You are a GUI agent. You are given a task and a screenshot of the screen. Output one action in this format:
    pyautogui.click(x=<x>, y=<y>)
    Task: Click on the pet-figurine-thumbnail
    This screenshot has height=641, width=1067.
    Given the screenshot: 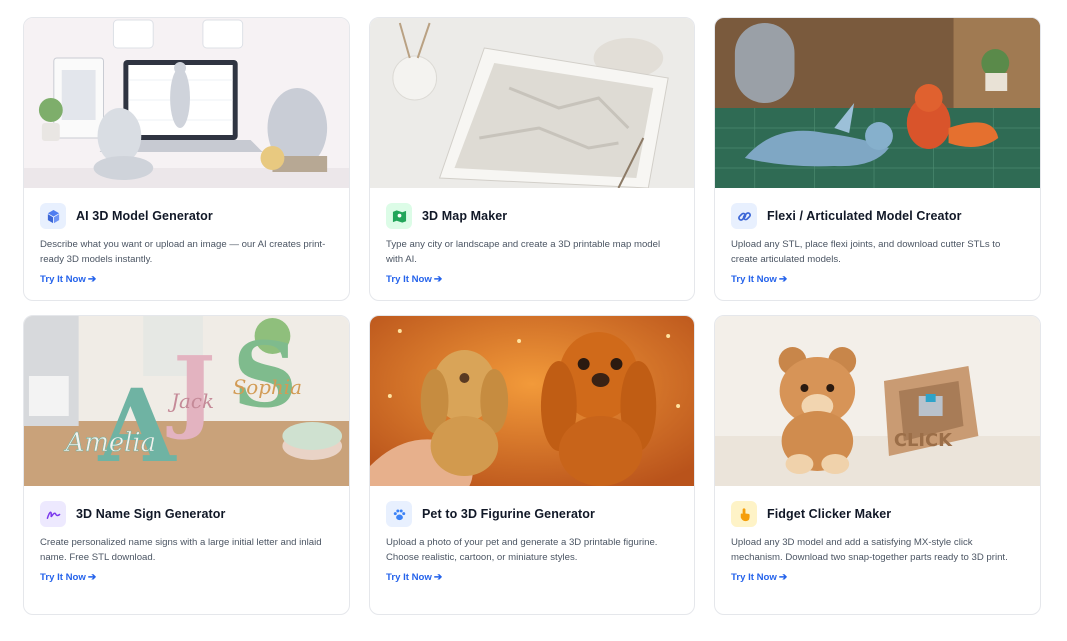 What is the action you would take?
    pyautogui.click(x=532, y=401)
    